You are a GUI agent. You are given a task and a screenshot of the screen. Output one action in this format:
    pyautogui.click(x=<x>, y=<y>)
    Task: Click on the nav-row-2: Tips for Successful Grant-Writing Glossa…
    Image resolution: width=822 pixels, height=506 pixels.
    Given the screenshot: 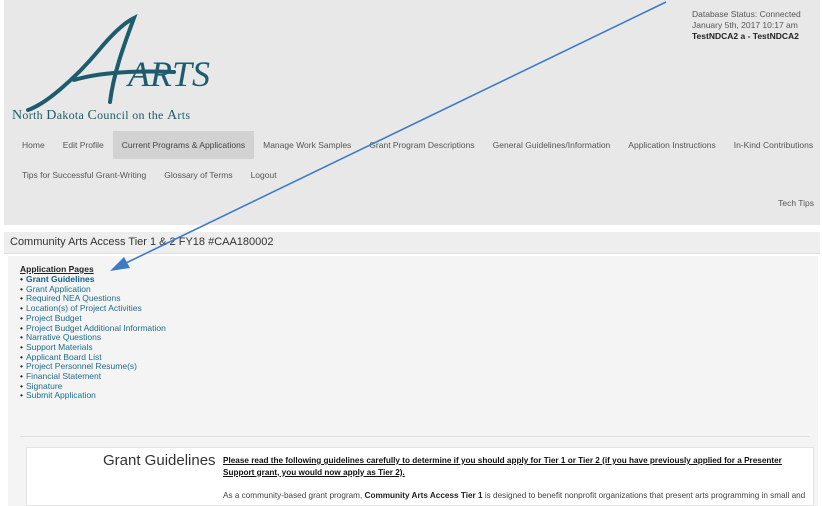 What is the action you would take?
    pyautogui.click(x=154, y=175)
    